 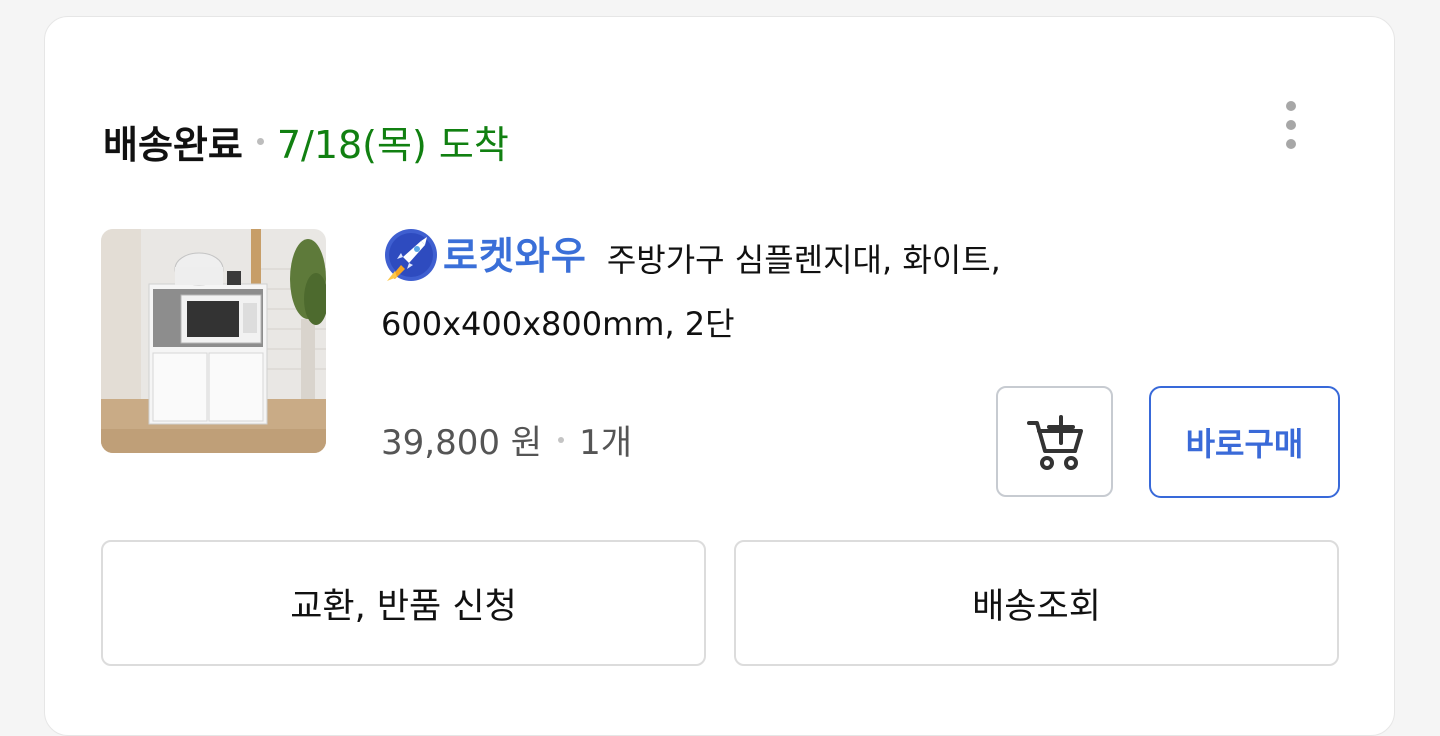 I want to click on product-title: 로켓와우 주방가구 심플렌지대, 화이트, 600x400x800mm, 2단, so click(x=731, y=292).